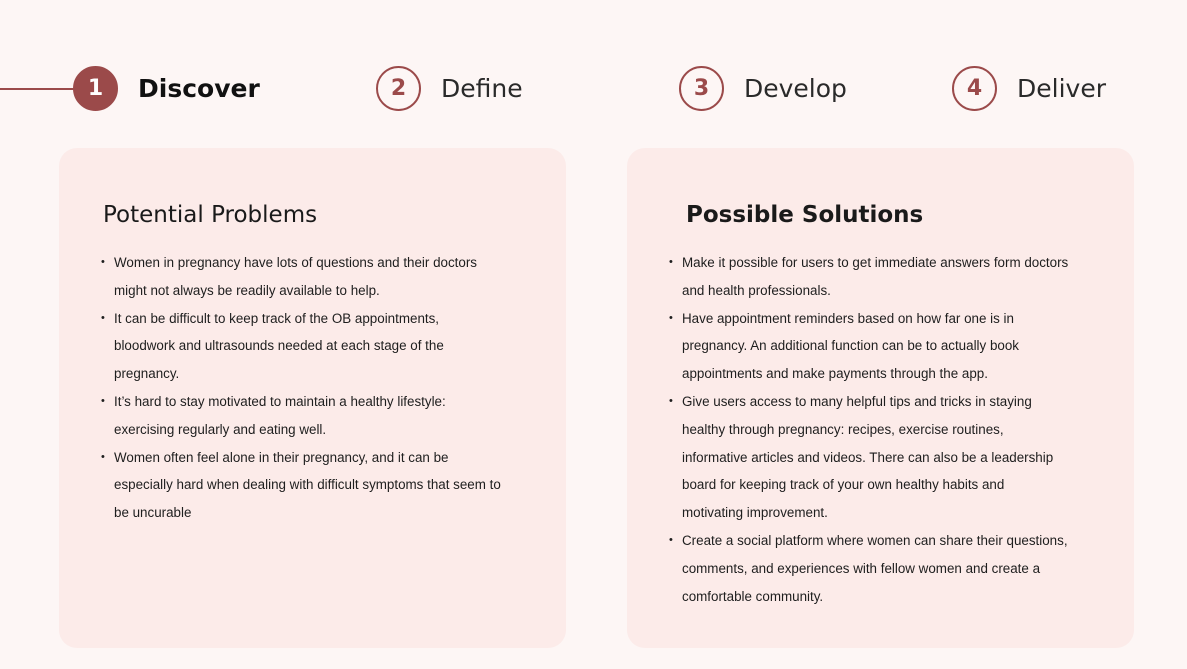 Image resolution: width=1187 pixels, height=669 pixels. What do you see at coordinates (199, 88) in the screenshot?
I see `step-label: Discover` at bounding box center [199, 88].